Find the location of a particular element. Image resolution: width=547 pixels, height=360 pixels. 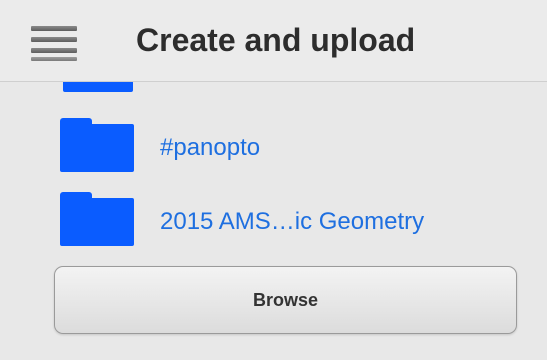

folder-label: 2015 AMS…ic Geometry is located at coordinates (292, 221).